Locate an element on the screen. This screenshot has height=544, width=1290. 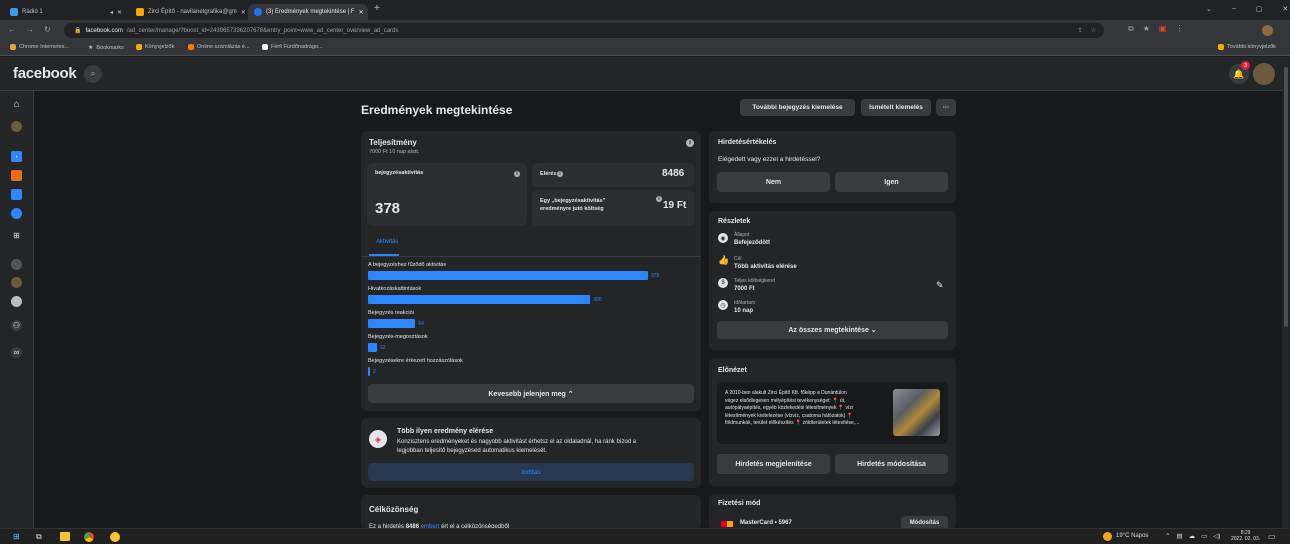
detail-value: 10 nap is located at coordinates (744, 311).